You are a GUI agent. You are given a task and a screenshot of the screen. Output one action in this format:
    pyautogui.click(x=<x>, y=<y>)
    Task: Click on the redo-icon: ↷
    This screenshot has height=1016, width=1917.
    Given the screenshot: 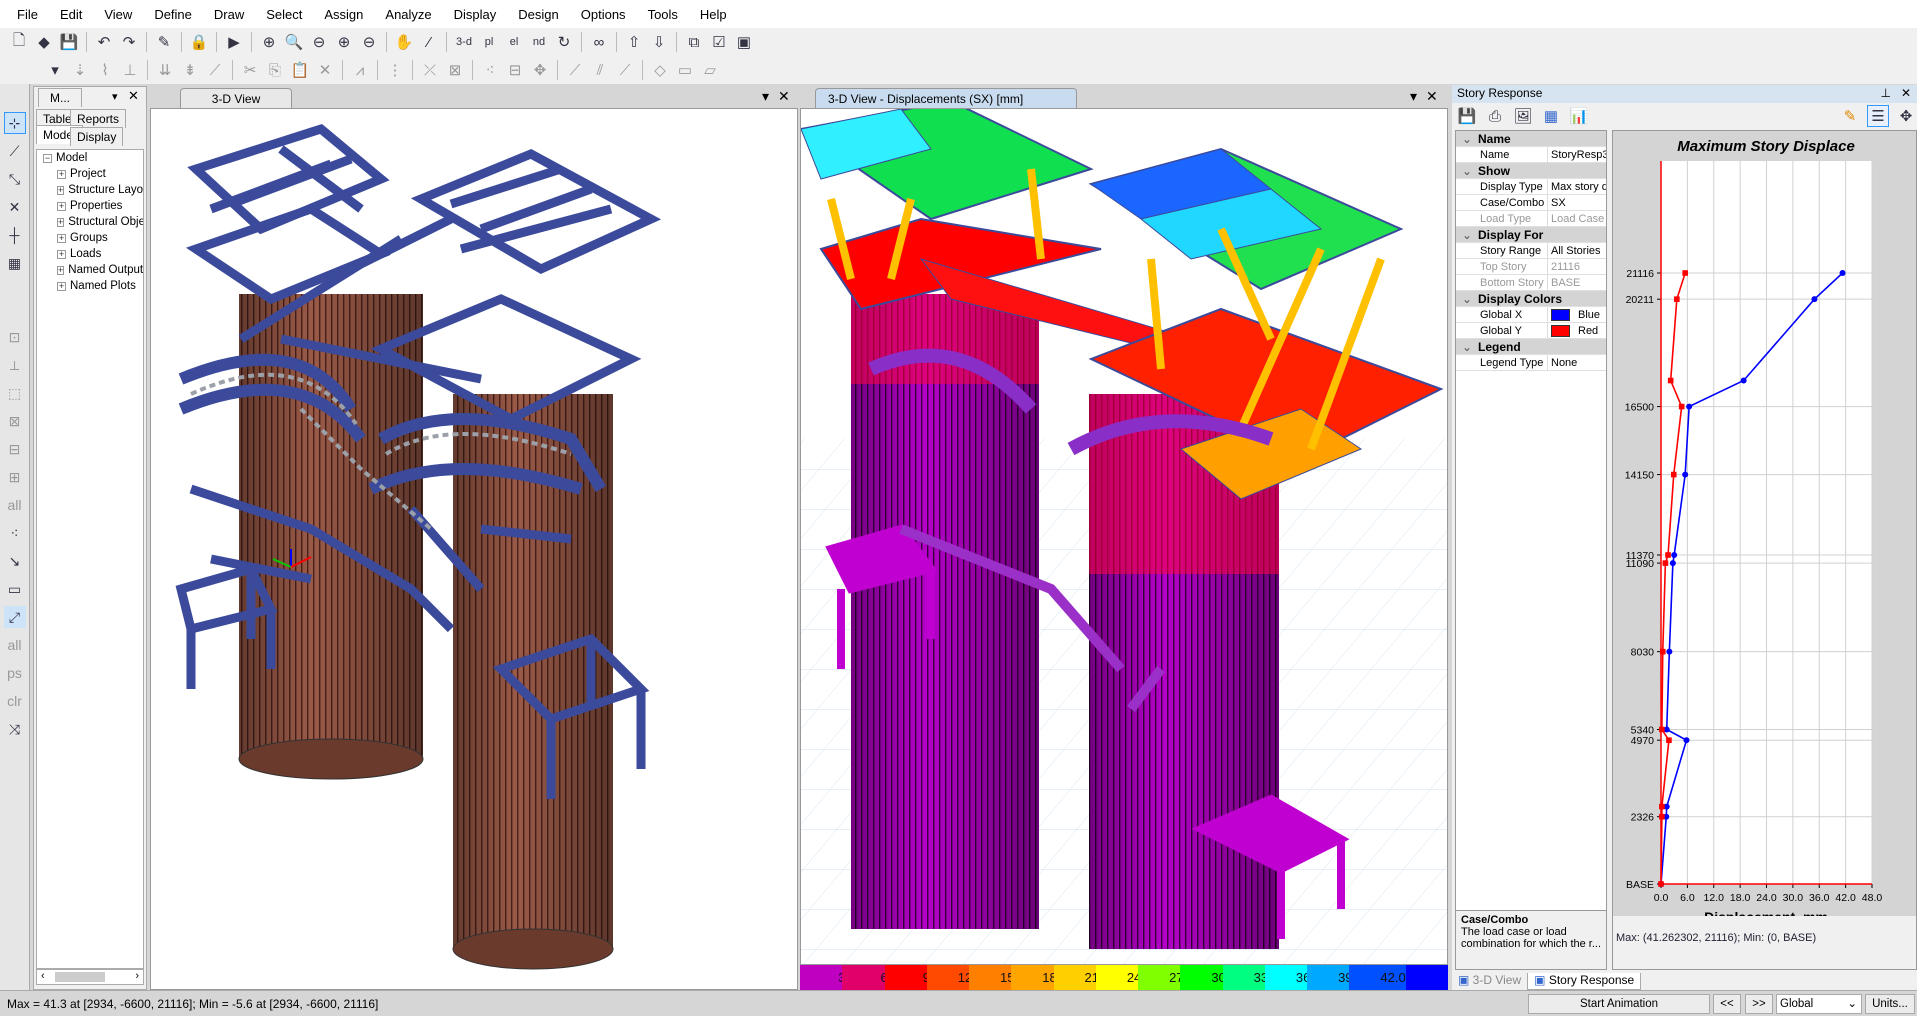 What is the action you would take?
    pyautogui.click(x=129, y=42)
    